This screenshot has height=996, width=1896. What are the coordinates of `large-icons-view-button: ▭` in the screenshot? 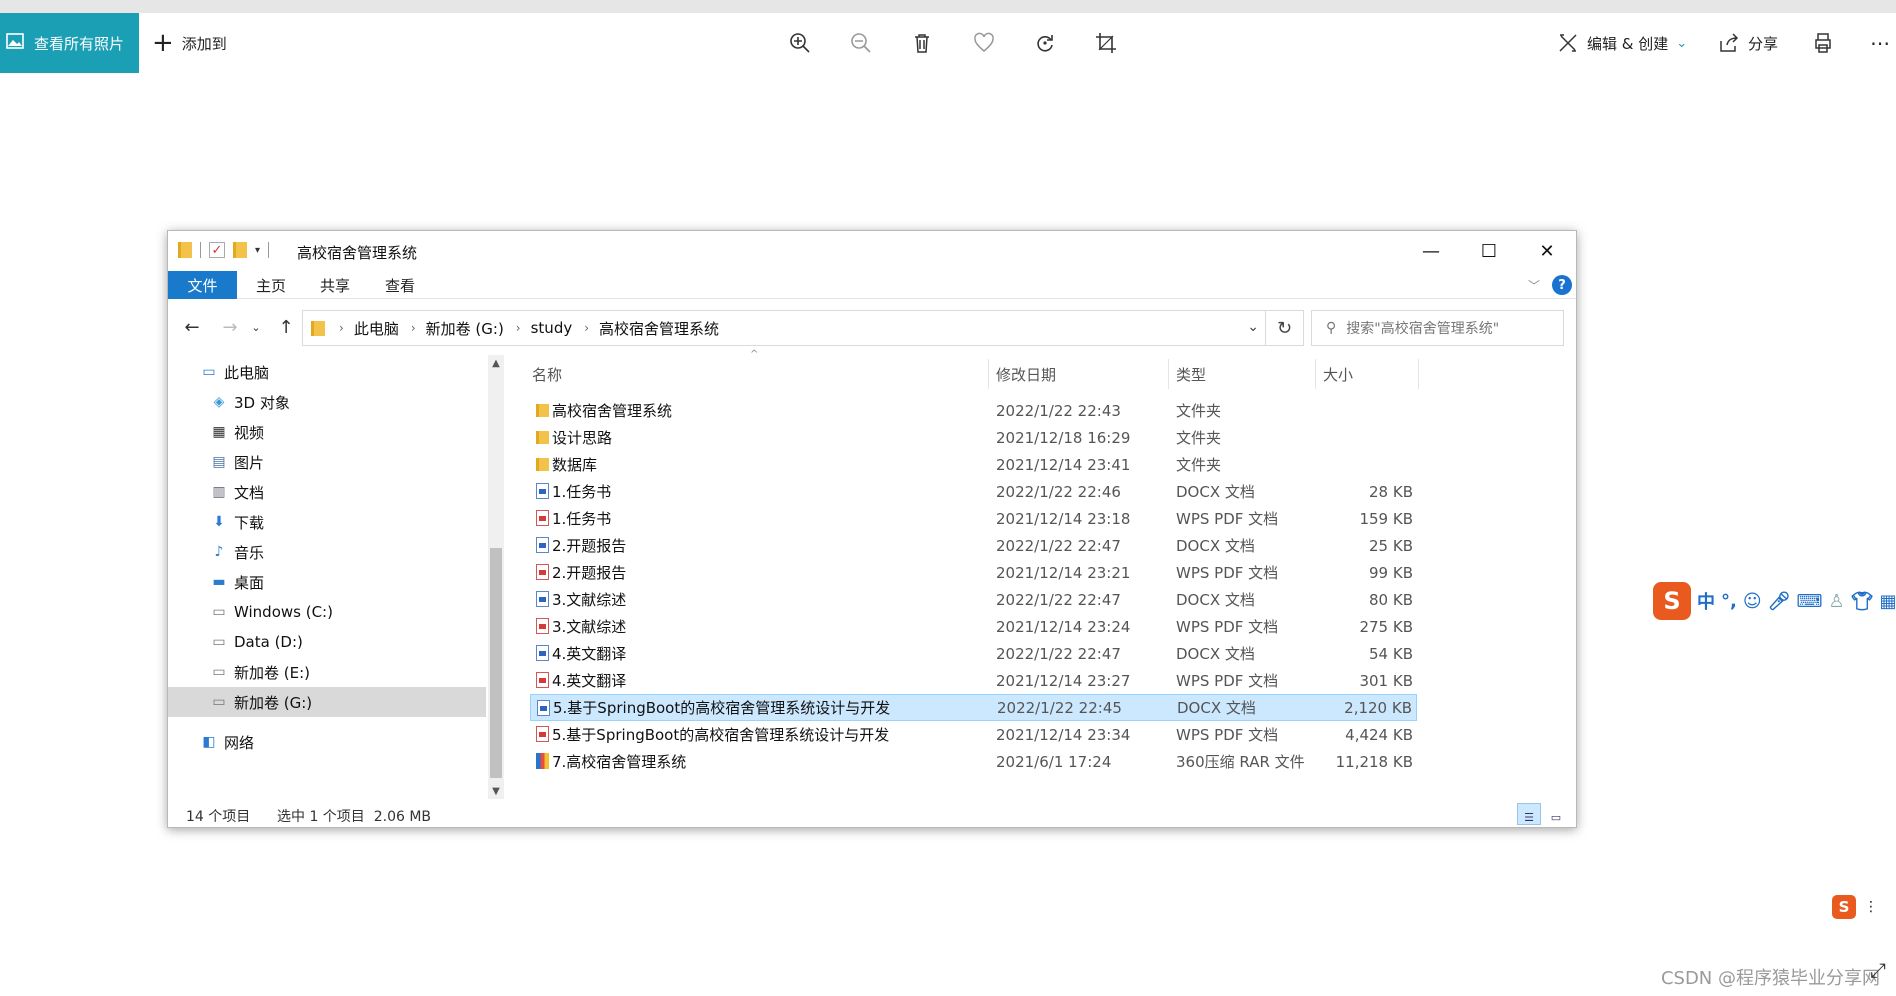 It's located at (1556, 814).